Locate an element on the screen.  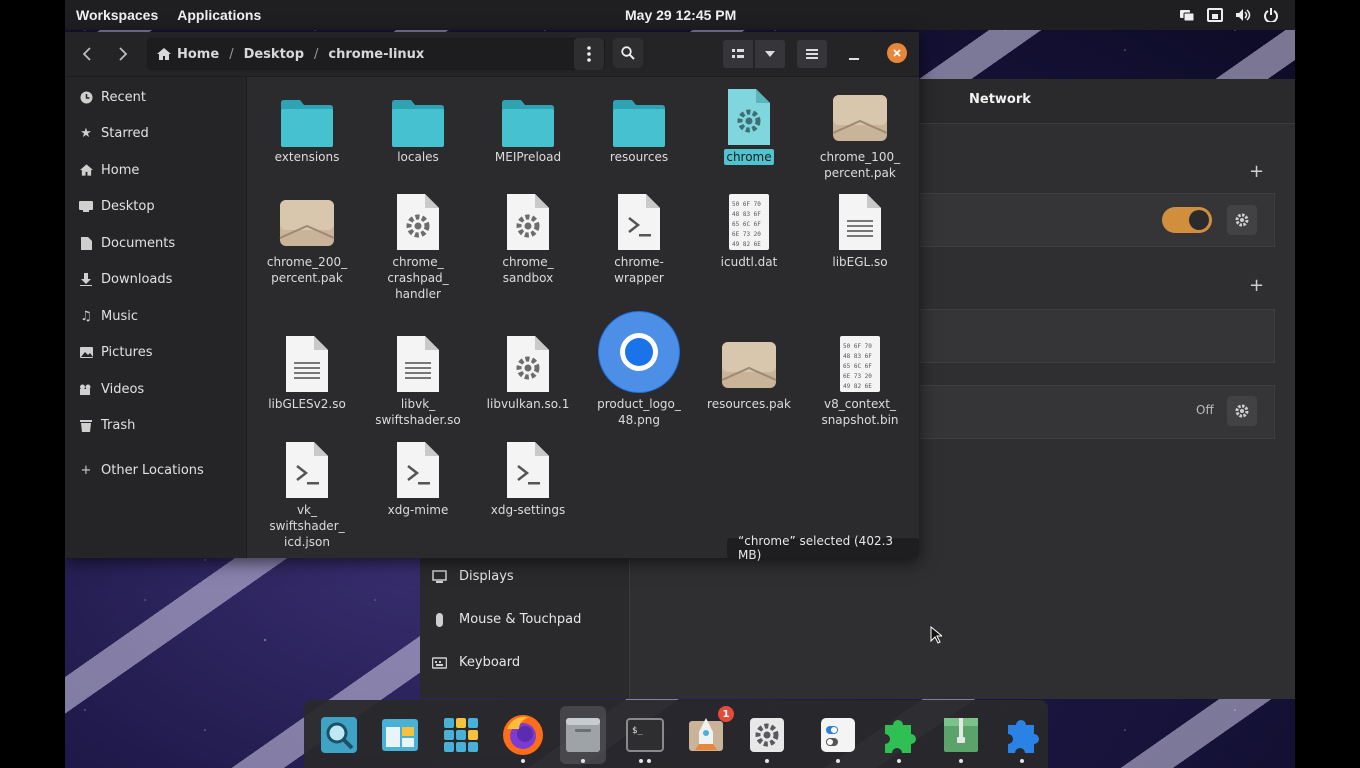
sidebar-item-trash: Trash is located at coordinates (107, 425).